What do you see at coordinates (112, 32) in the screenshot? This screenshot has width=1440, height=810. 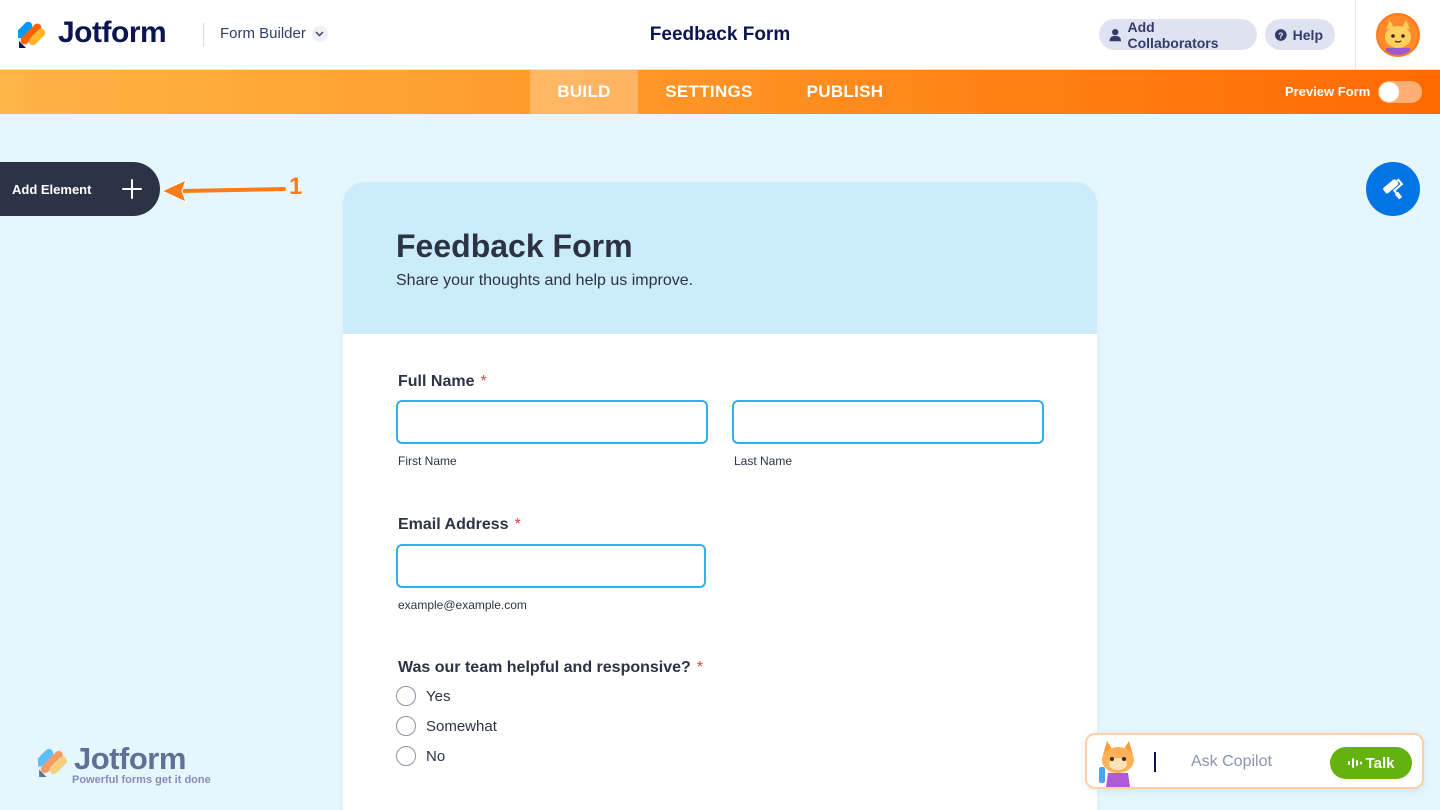 I see `brand-name: Jotform` at bounding box center [112, 32].